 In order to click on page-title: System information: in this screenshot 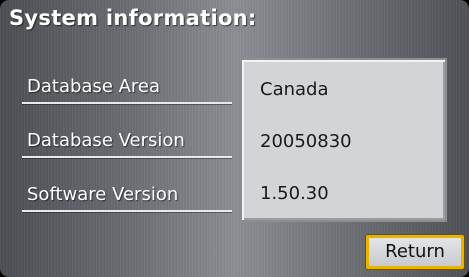, I will do `click(133, 18)`.